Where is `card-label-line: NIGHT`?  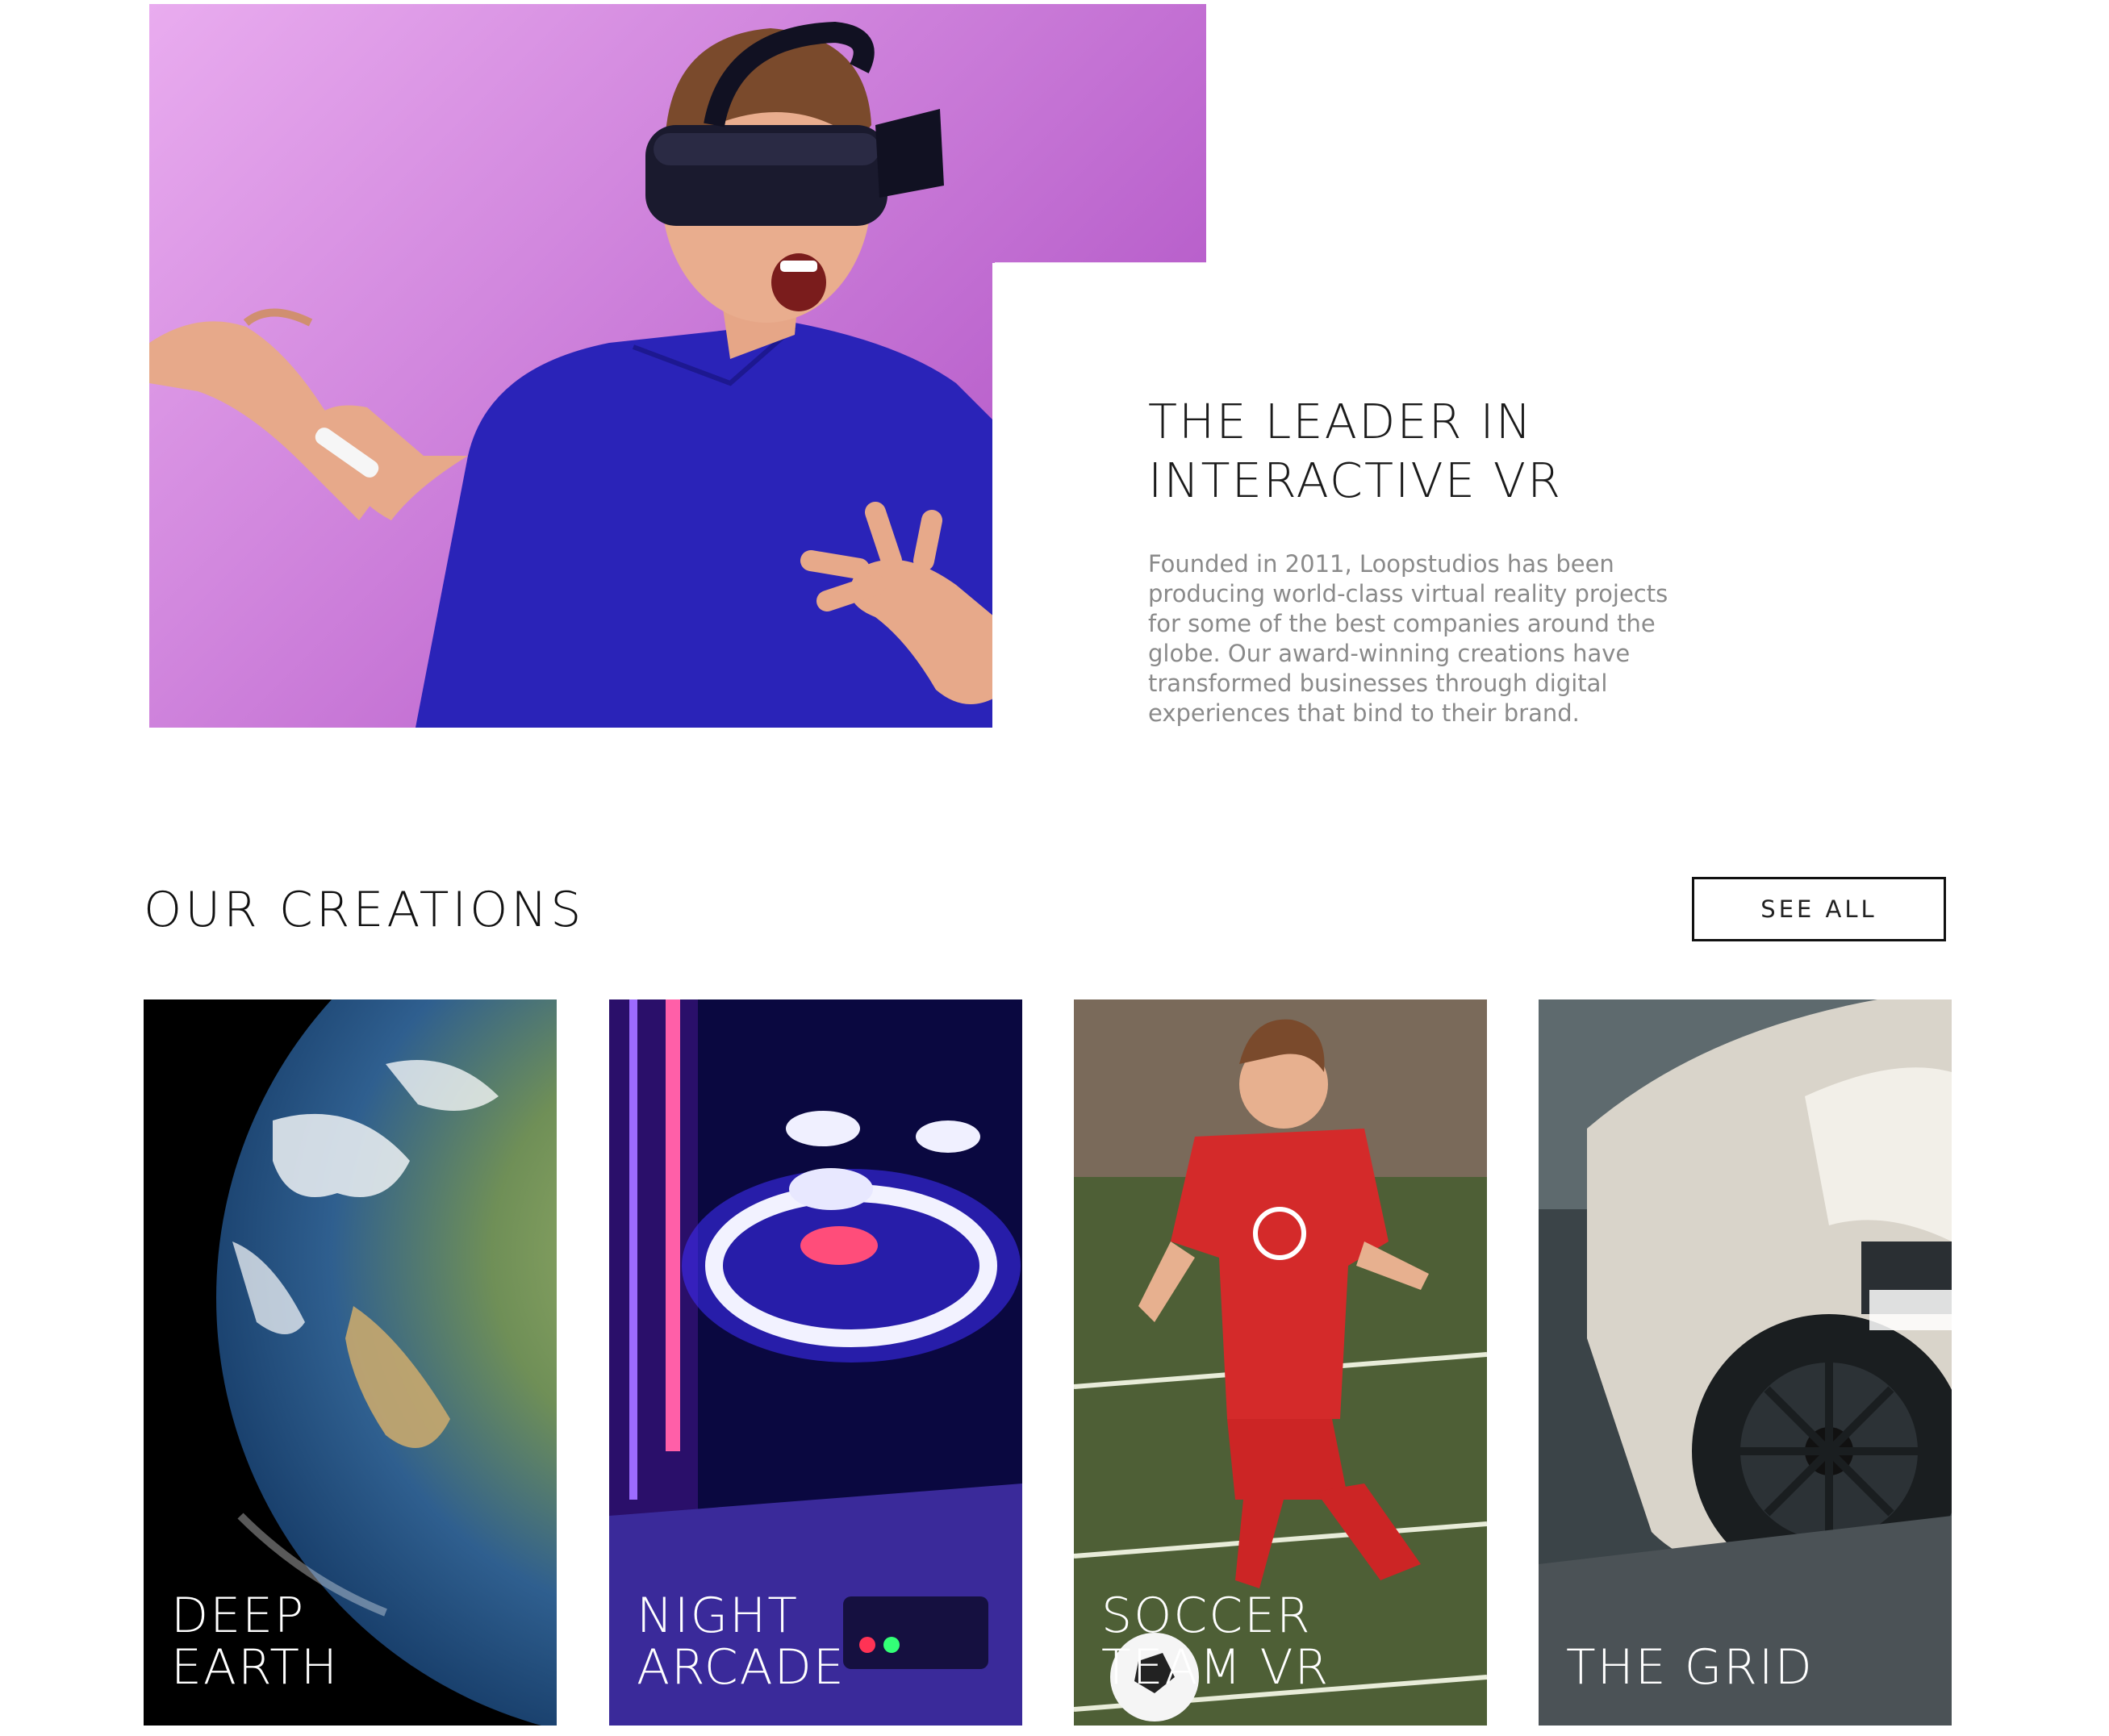
card-label-line: NIGHT is located at coordinates (718, 1616).